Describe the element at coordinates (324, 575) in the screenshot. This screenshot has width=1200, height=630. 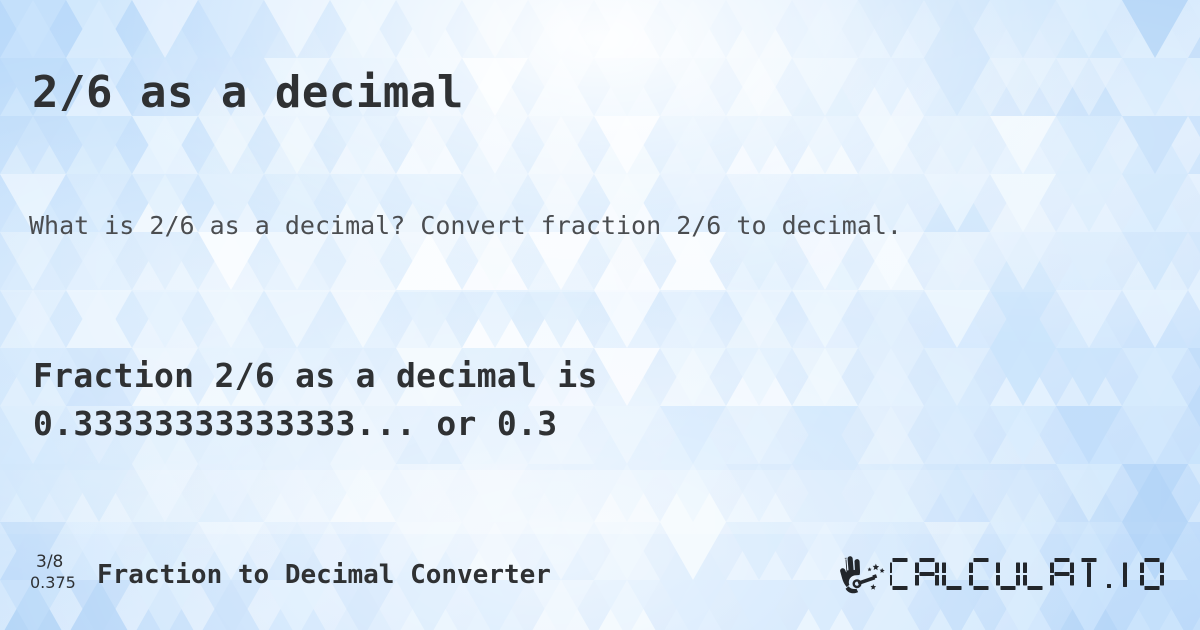
I see `footer-title: Fraction to Decimal Converter` at that location.